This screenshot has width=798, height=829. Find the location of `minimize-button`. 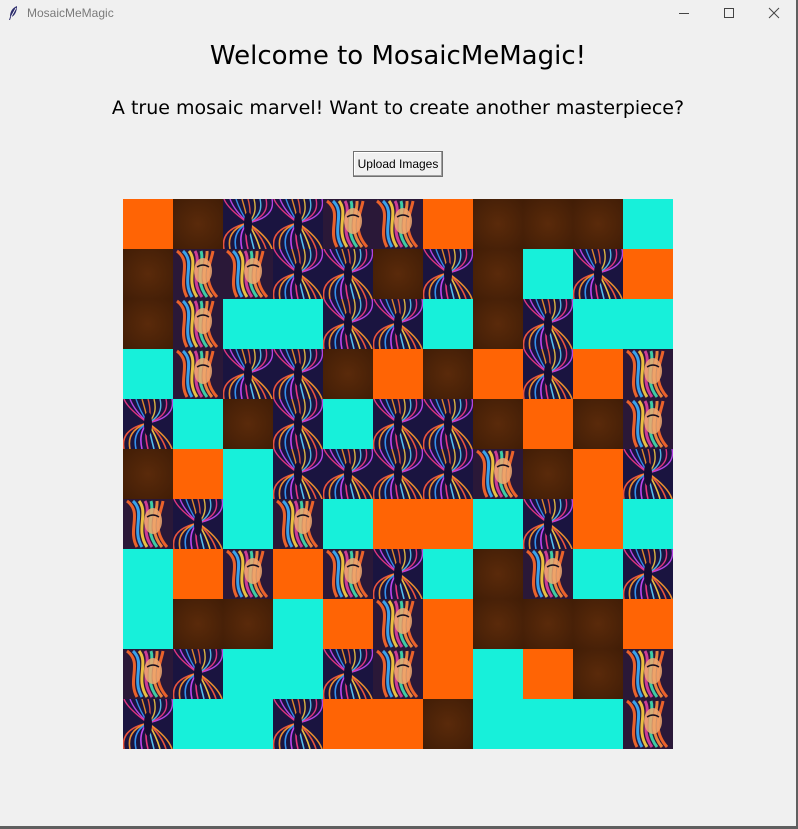

minimize-button is located at coordinates (684, 13).